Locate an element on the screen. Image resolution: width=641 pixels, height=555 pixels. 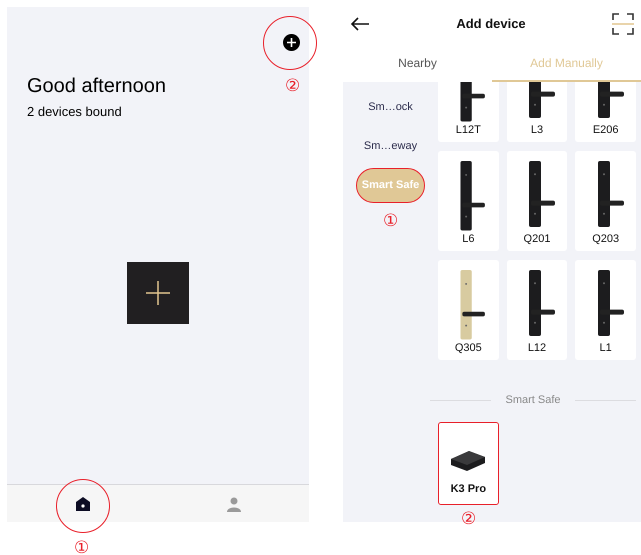
device-card: E206 is located at coordinates (605, 112).